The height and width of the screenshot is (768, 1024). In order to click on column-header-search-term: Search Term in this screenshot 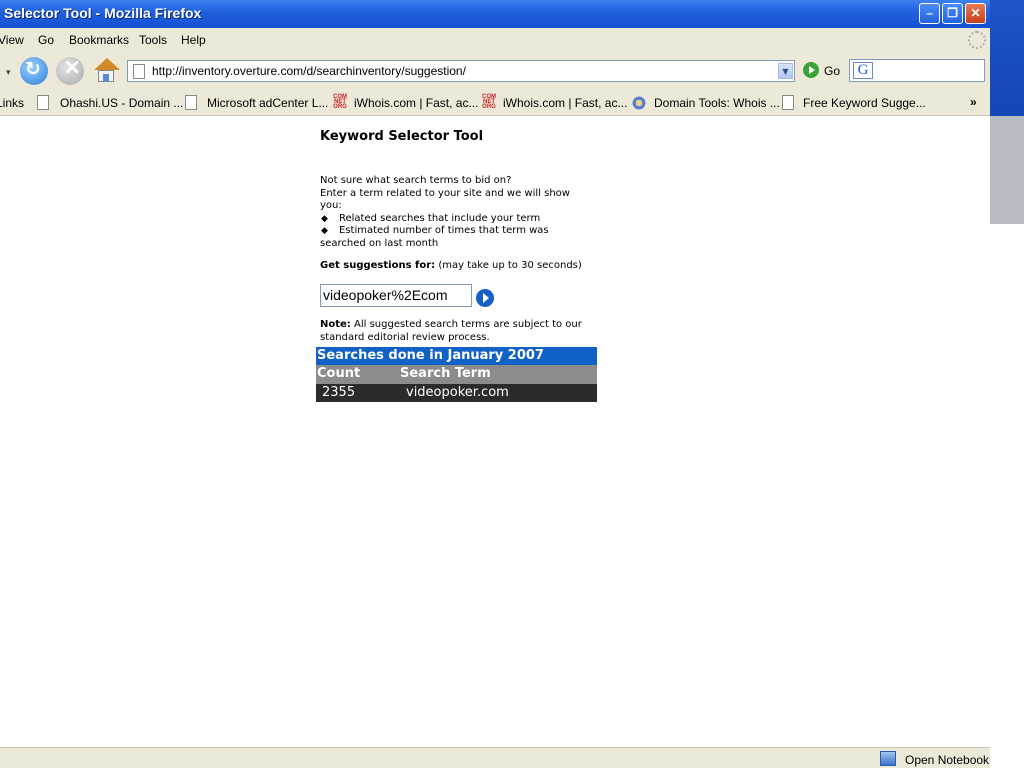, I will do `click(445, 373)`.